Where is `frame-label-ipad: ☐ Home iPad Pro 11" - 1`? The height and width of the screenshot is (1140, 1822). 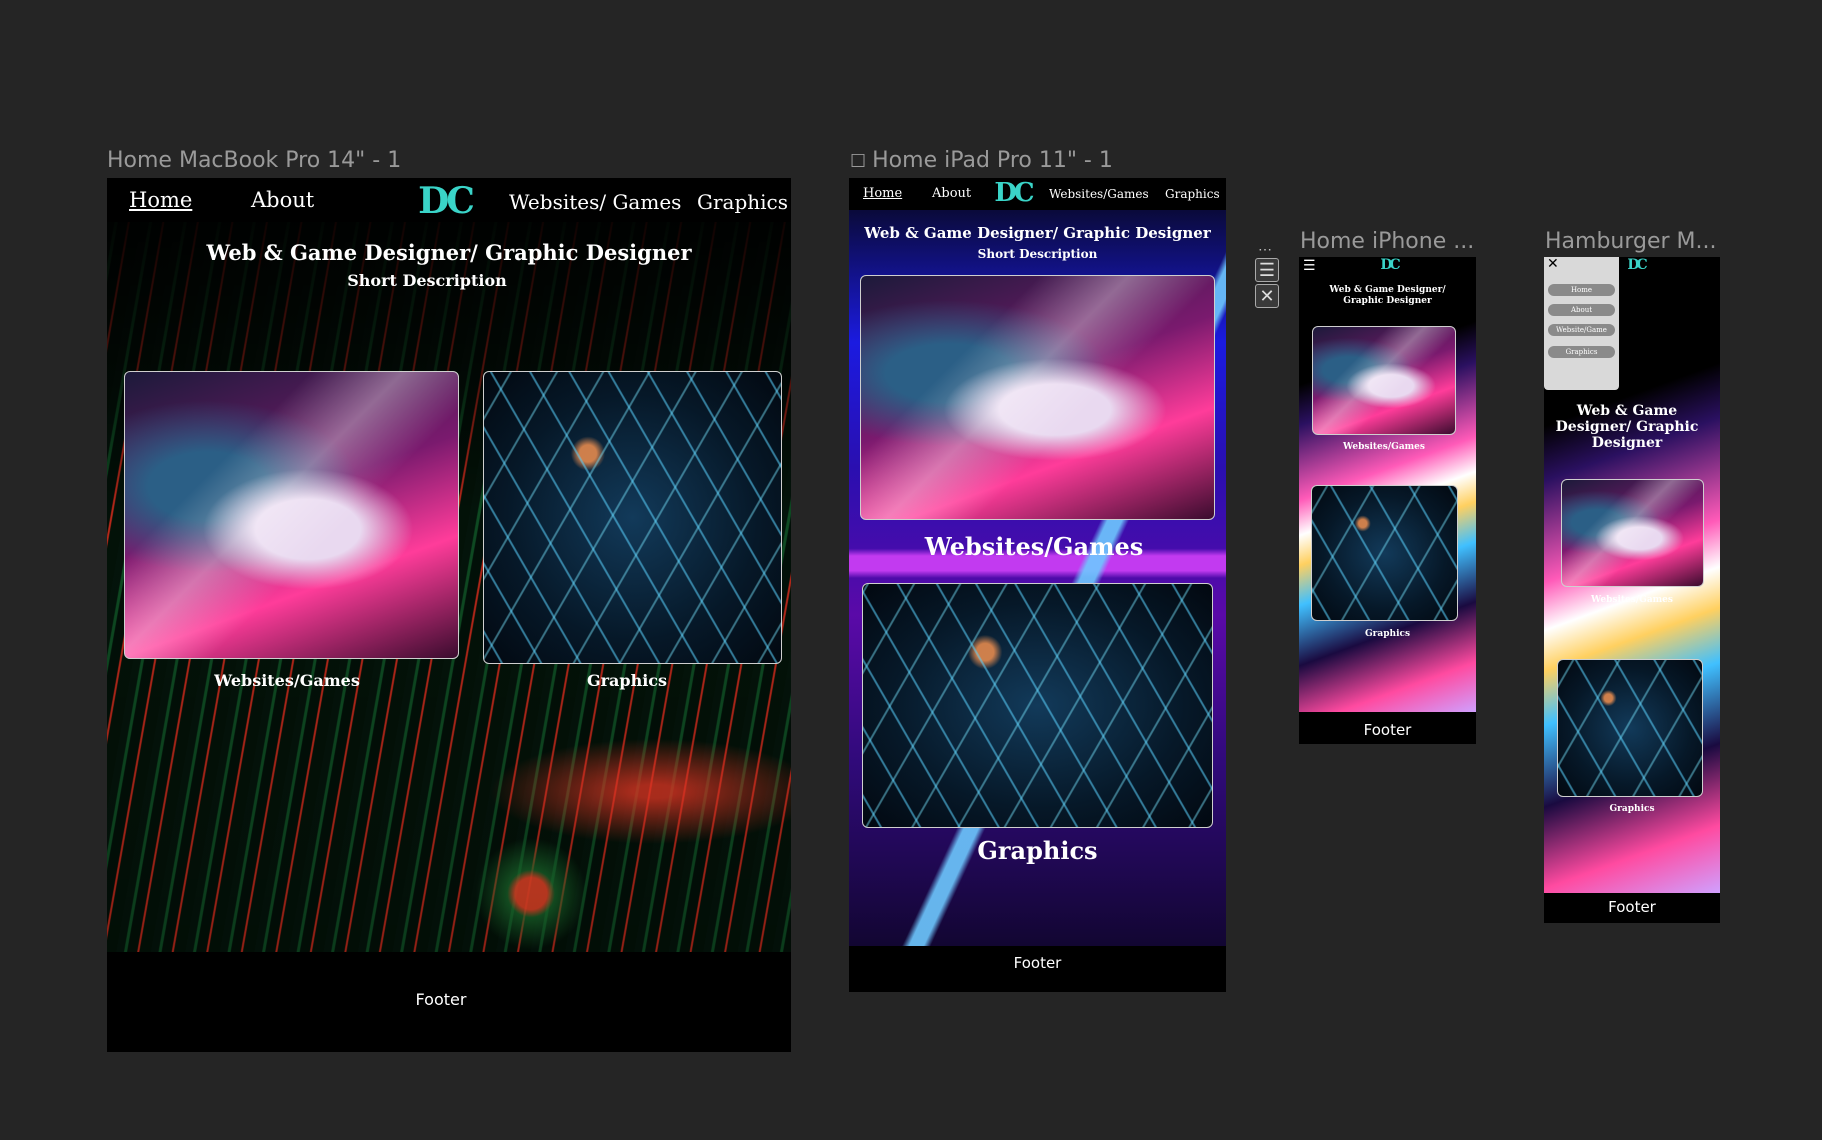
frame-label-ipad: ☐ Home iPad Pro 11" - 1 is located at coordinates (981, 160).